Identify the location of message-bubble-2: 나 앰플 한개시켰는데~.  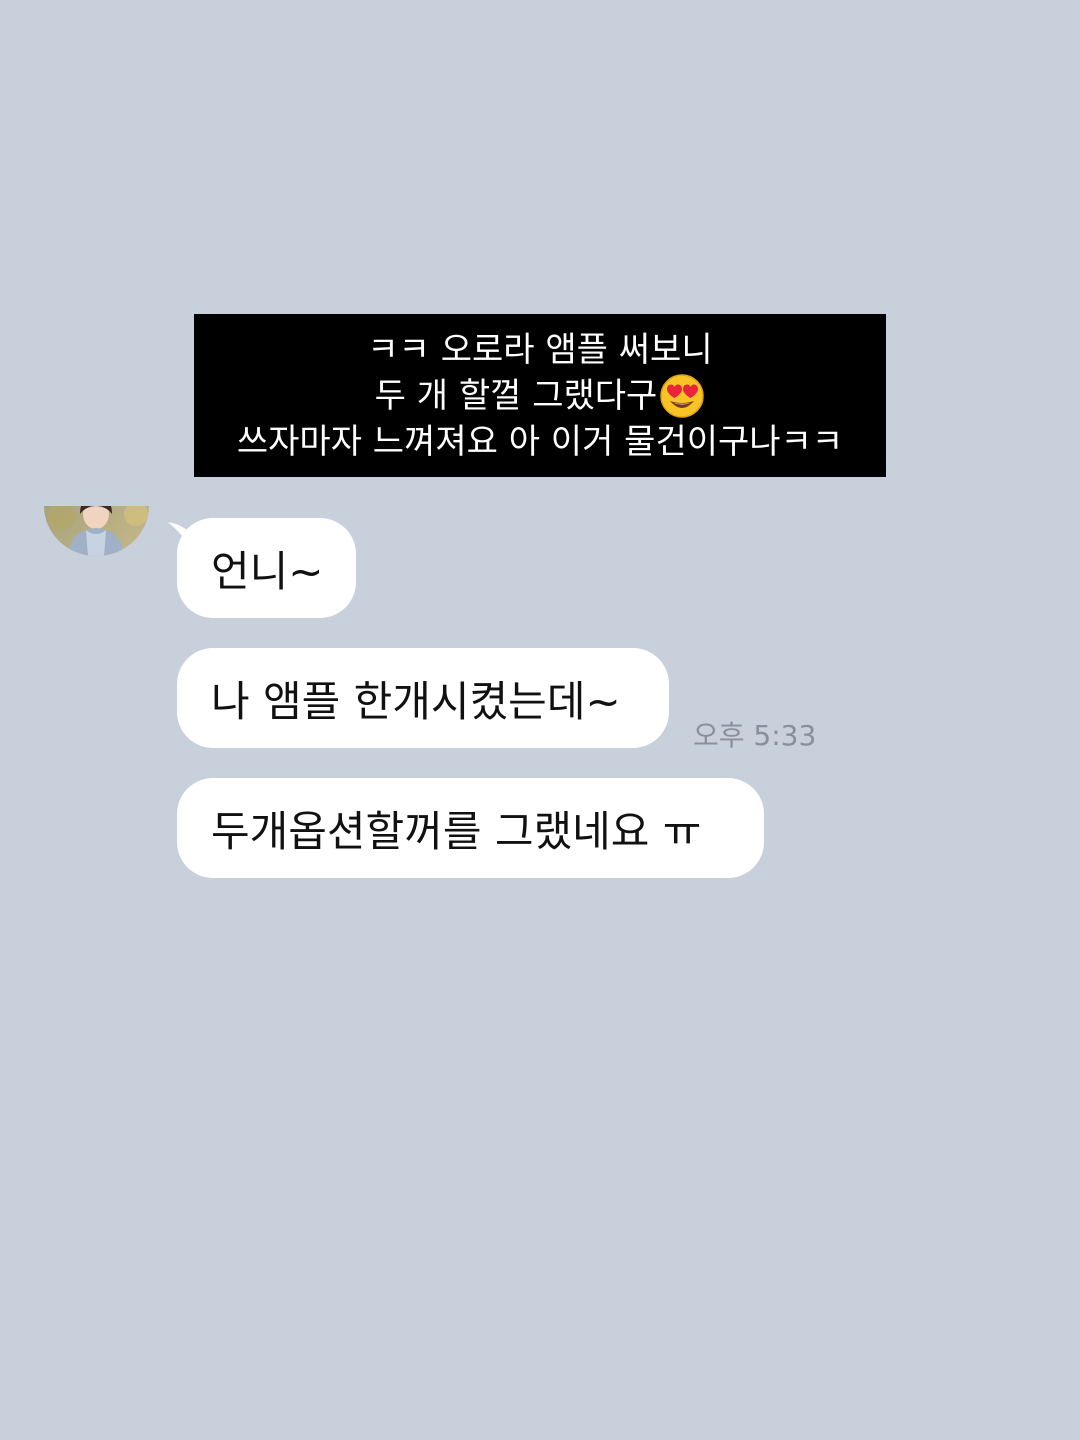
(423, 698).